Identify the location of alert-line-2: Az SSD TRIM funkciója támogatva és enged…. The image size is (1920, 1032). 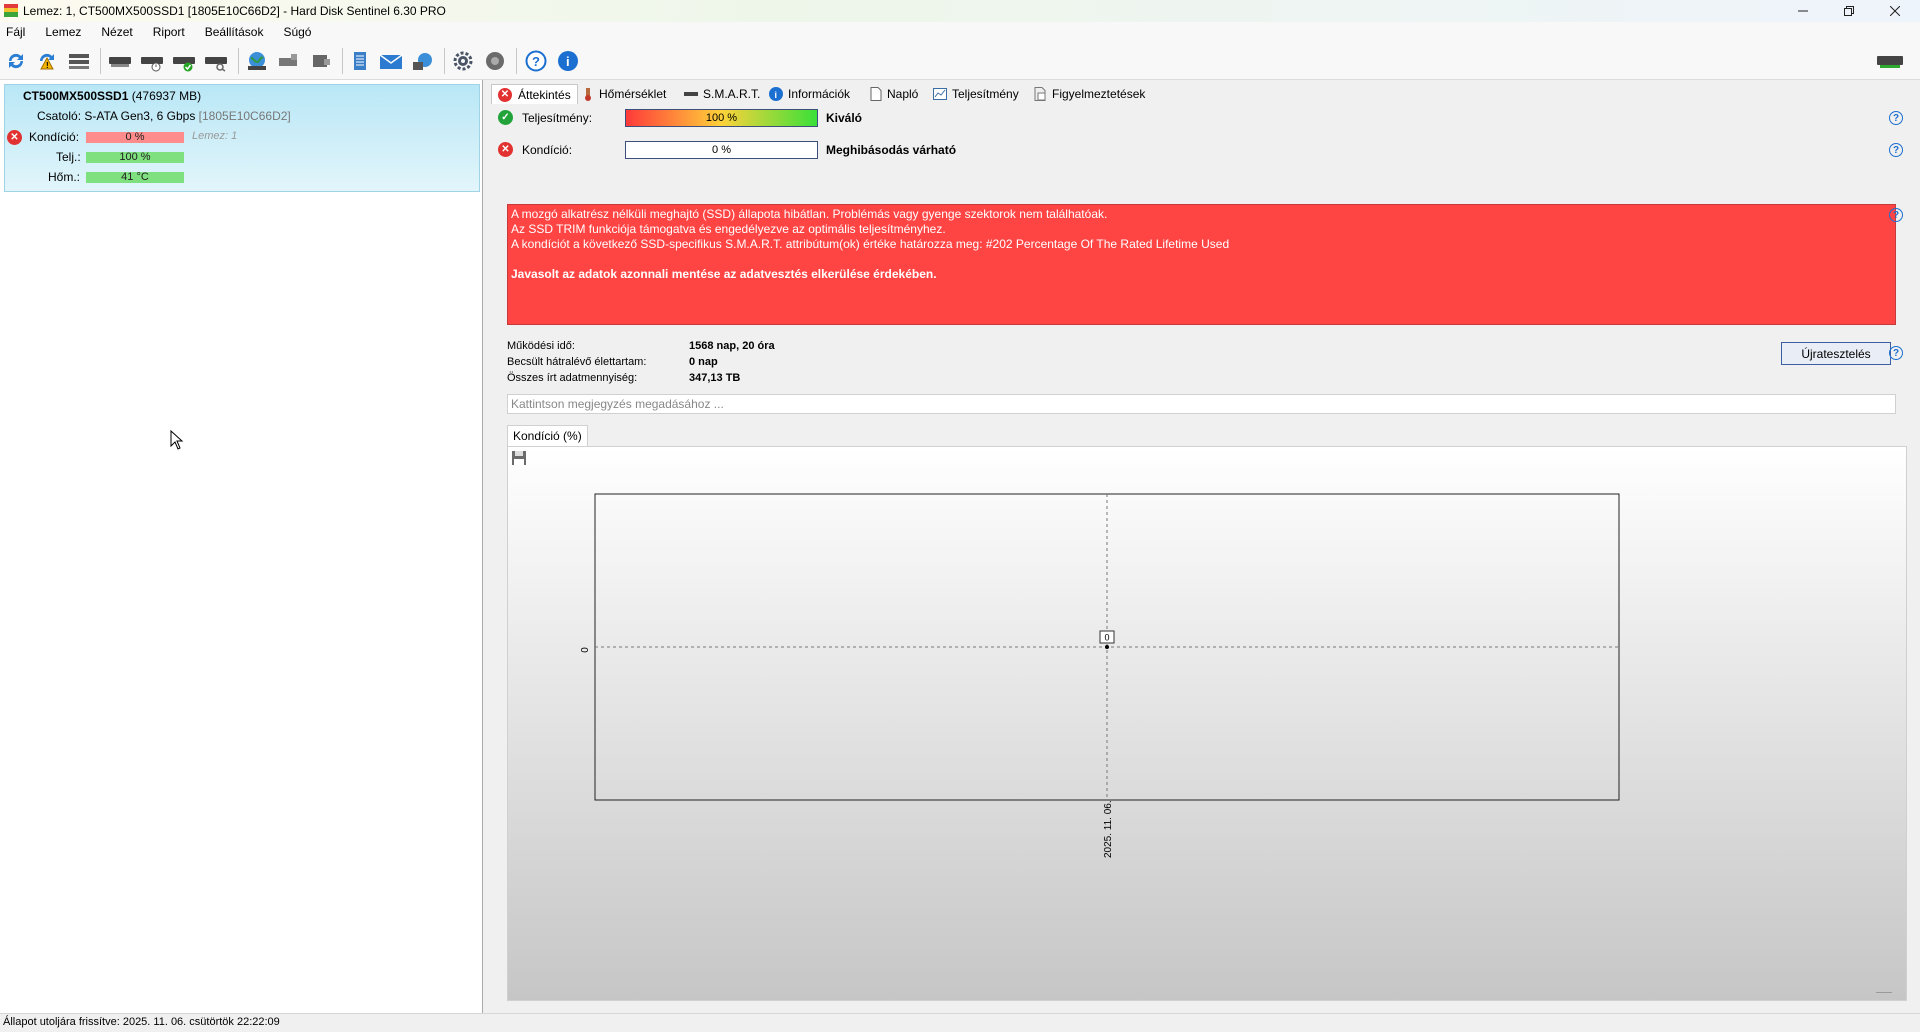
(728, 229).